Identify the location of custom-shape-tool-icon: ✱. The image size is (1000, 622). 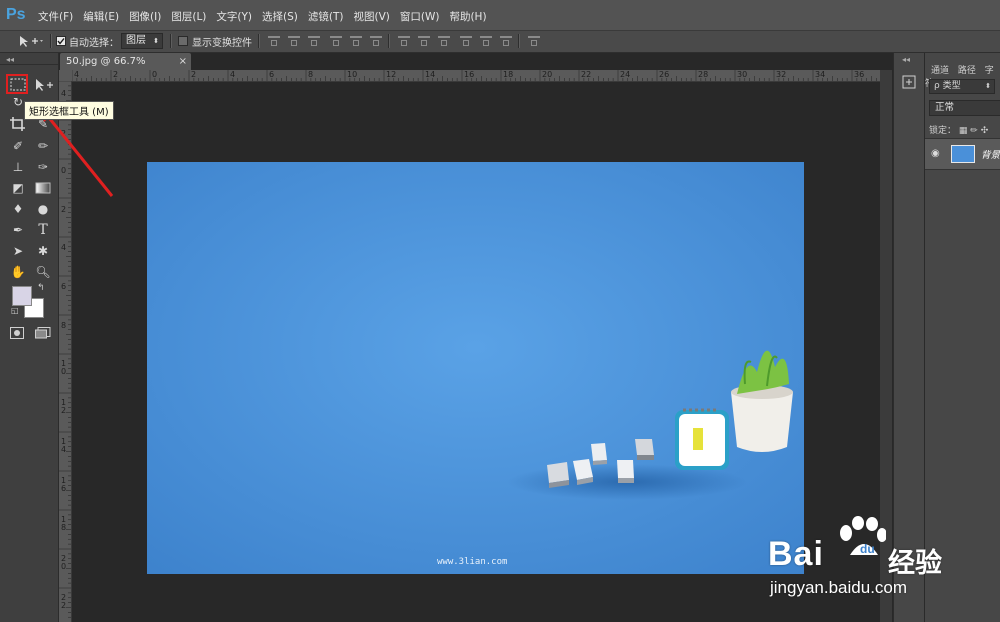
(43, 251).